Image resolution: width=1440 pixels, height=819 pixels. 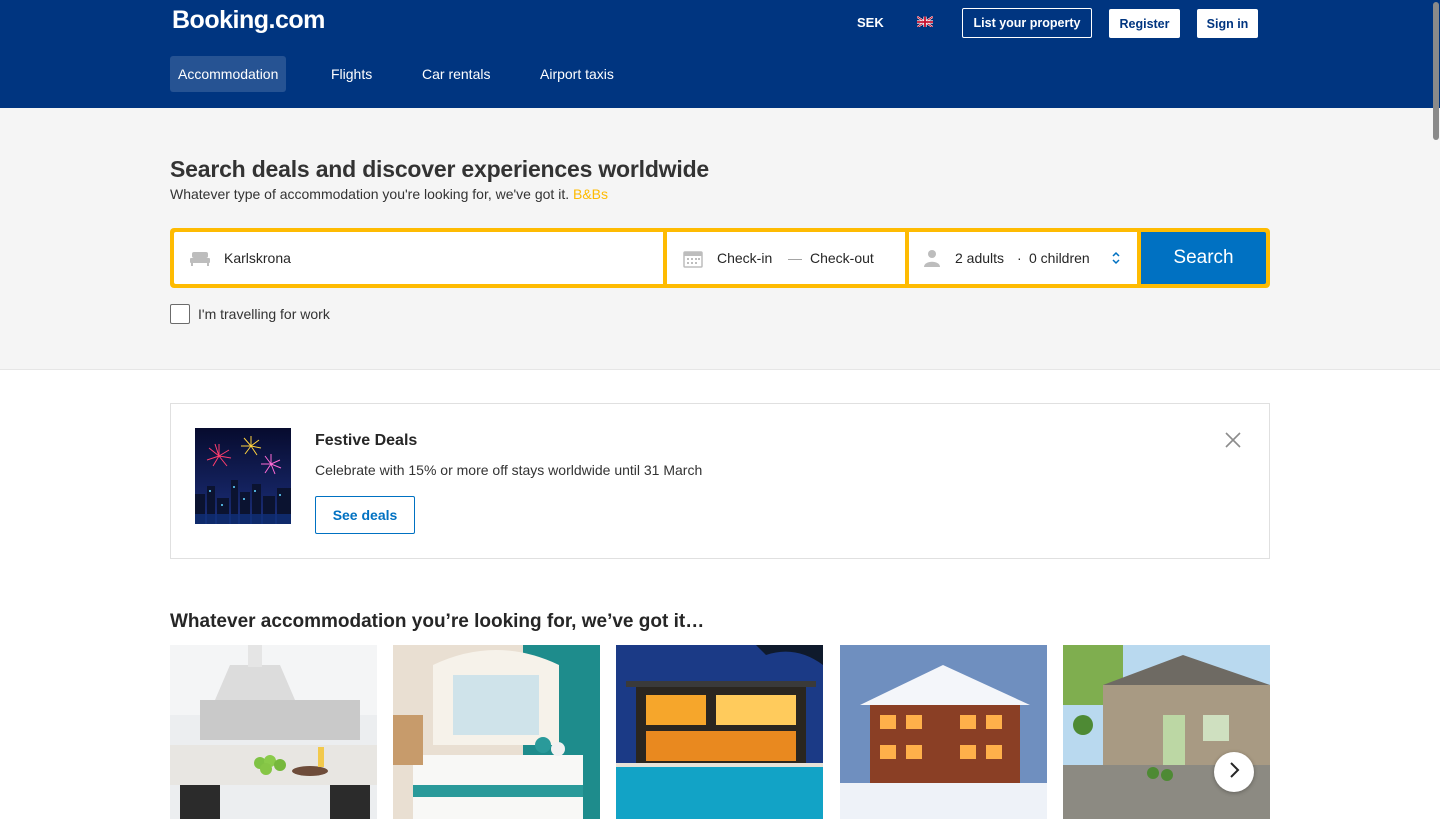 I want to click on villa-pool-image, so click(x=719, y=732).